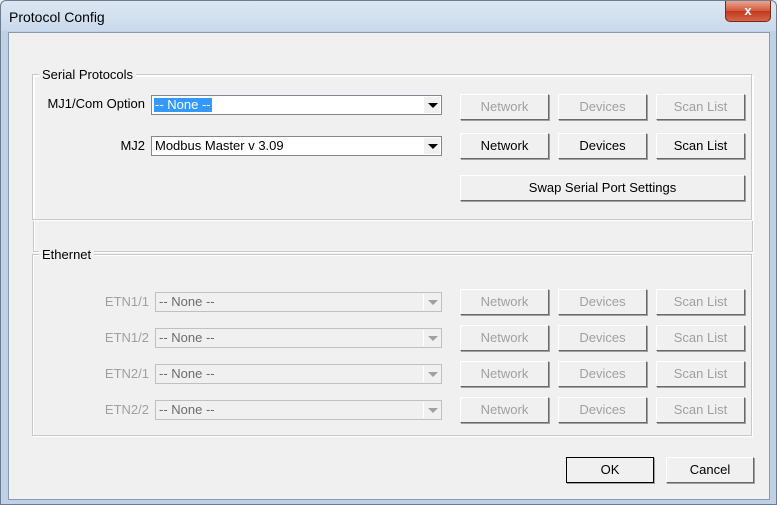 Image resolution: width=777 pixels, height=505 pixels. What do you see at coordinates (602, 338) in the screenshot?
I see `etn1-2-devices-button: Devices` at bounding box center [602, 338].